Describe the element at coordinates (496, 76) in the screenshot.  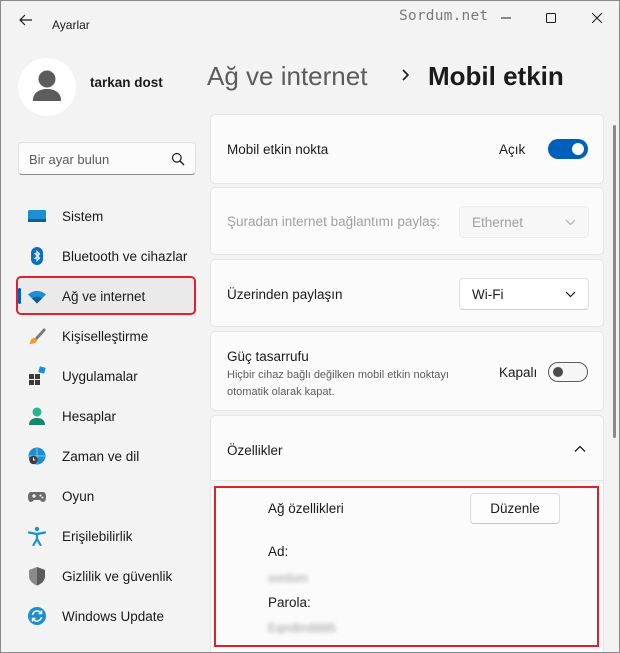
I see `page-title: Mobil etkin` at that location.